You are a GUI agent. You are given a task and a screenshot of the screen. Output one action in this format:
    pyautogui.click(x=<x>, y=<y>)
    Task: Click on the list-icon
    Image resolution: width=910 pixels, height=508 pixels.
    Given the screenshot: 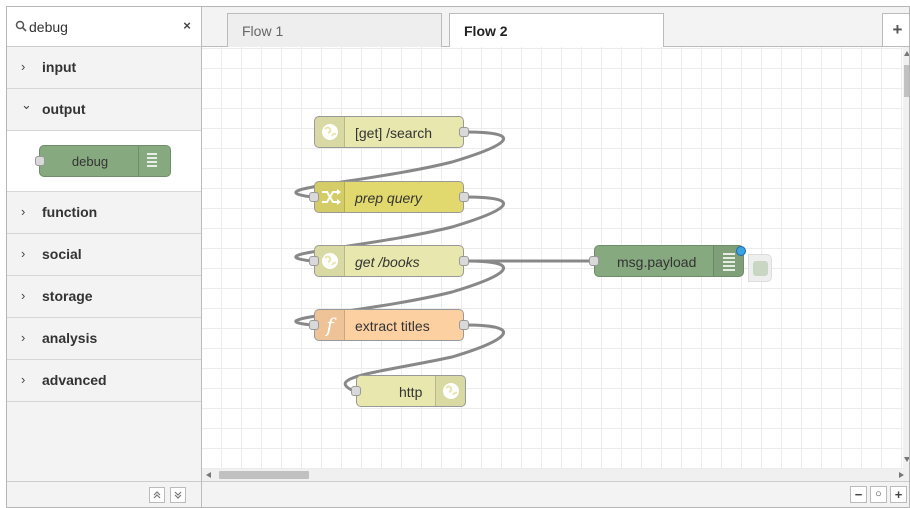 What is the action you would take?
    pyautogui.click(x=152, y=160)
    